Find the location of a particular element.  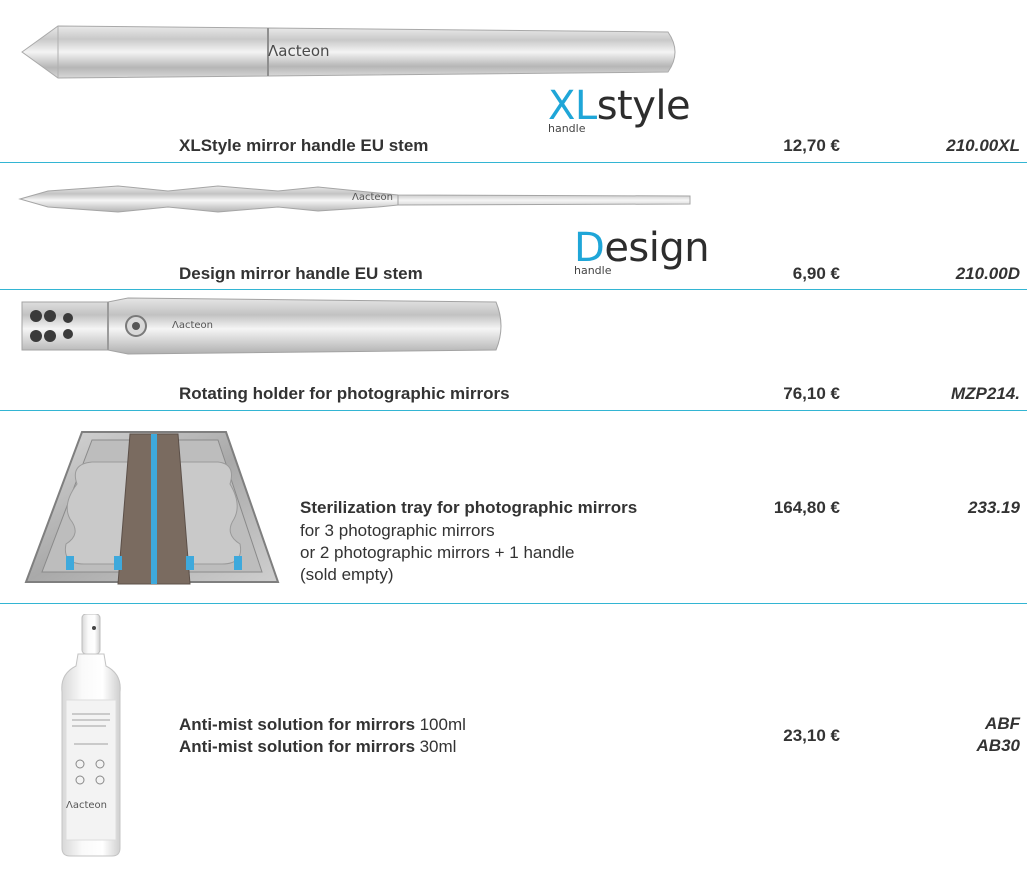

product-ref: AB30 is located at coordinates (998, 745).